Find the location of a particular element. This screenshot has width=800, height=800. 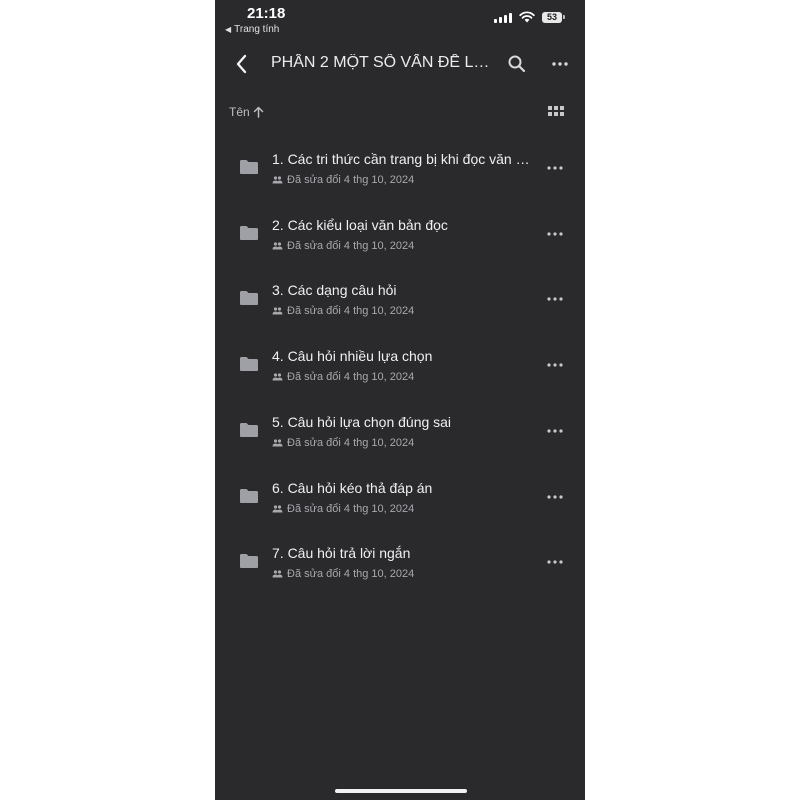

grid-view-icon is located at coordinates (556, 113).